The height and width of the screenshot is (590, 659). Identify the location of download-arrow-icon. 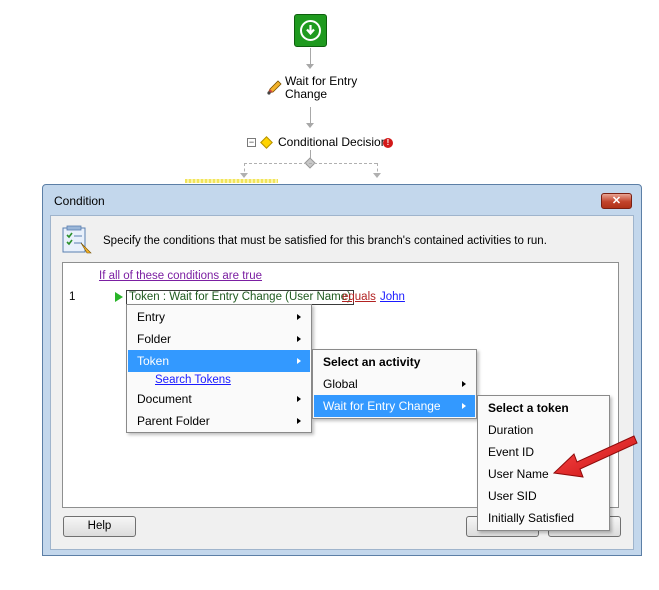
(310, 30).